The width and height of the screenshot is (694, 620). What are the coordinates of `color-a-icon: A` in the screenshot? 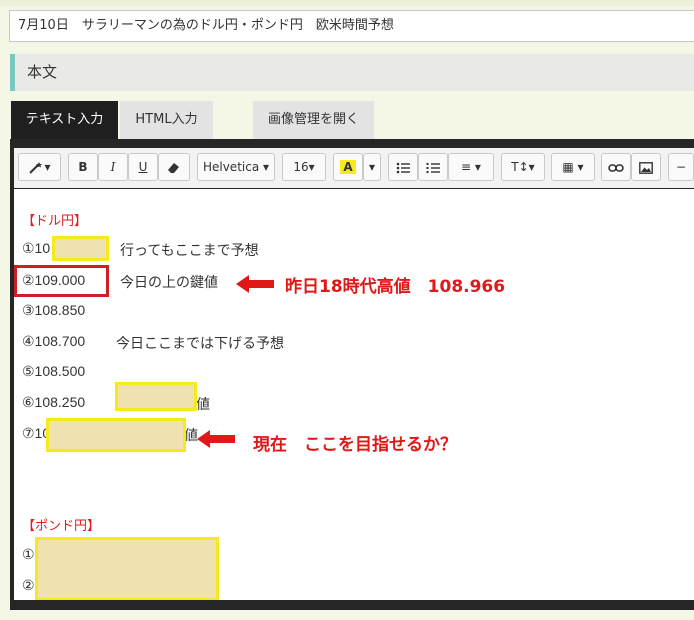 It's located at (348, 167).